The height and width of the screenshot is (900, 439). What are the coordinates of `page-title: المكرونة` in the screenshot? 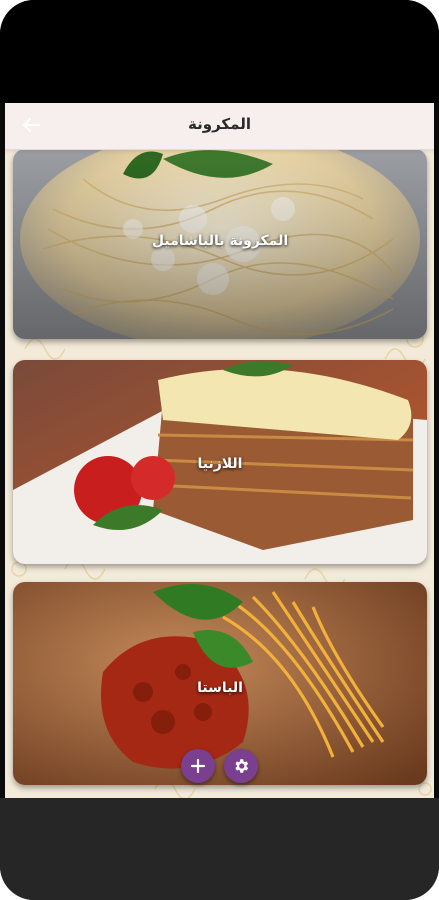 It's located at (219, 124).